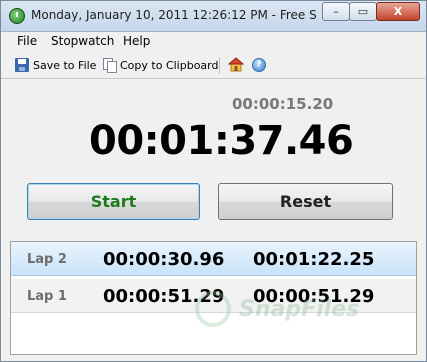  I want to click on home-icon, so click(236, 64).